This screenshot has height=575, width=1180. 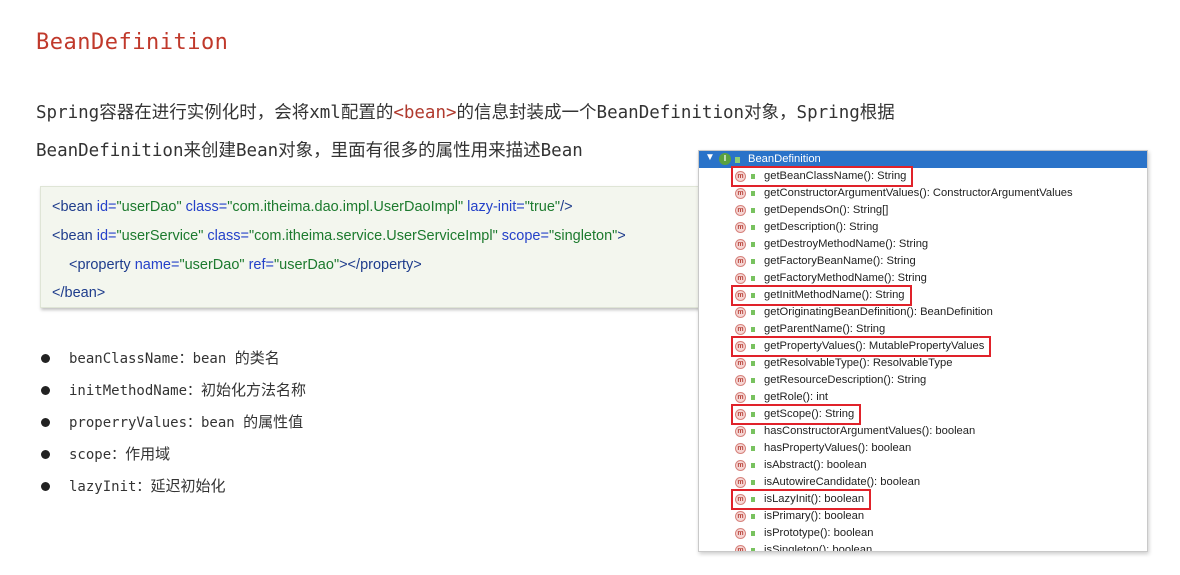 I want to click on intro-line-1-prefix: Spring容器在进行实例化时，会将xml配置的, so click(x=215, y=113).